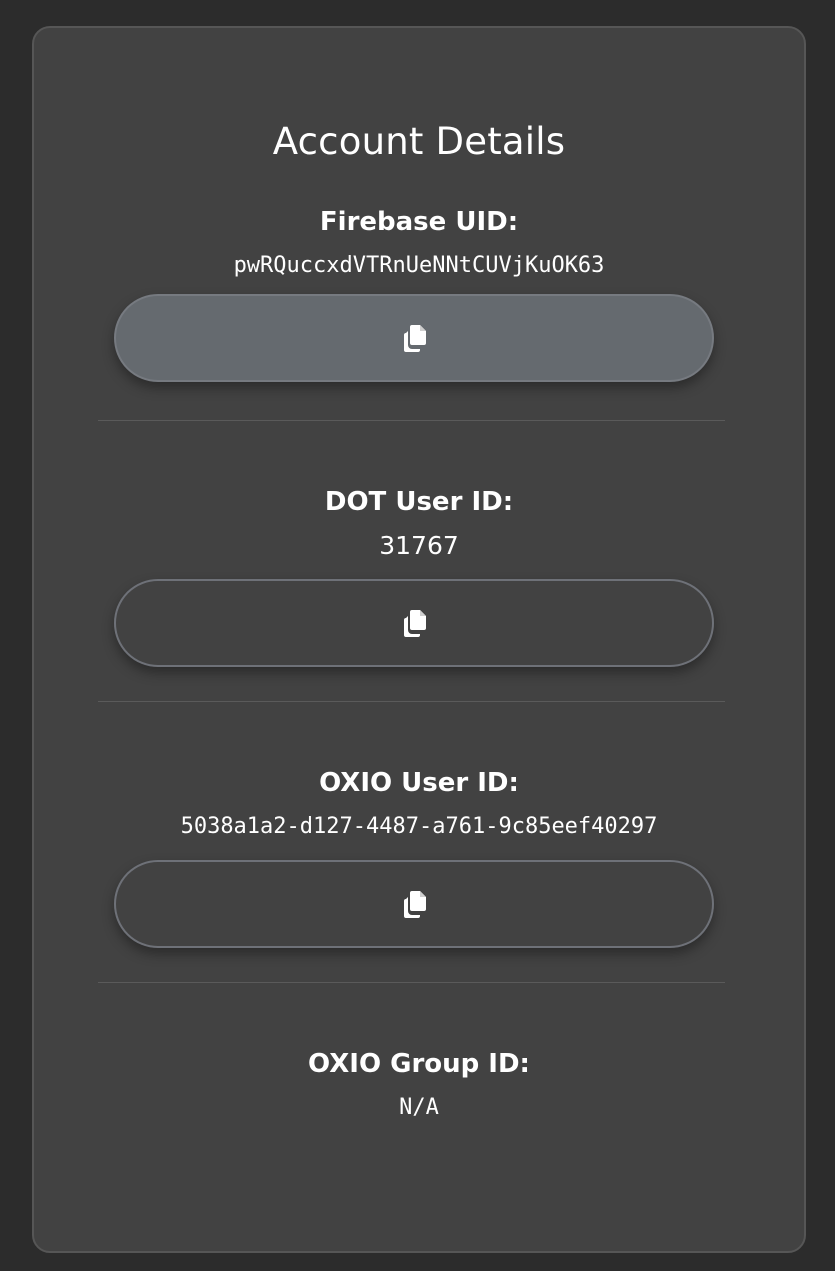 The image size is (835, 1271). Describe the element at coordinates (419, 1107) in the screenshot. I see `oxio-group-id-value: N/A` at that location.